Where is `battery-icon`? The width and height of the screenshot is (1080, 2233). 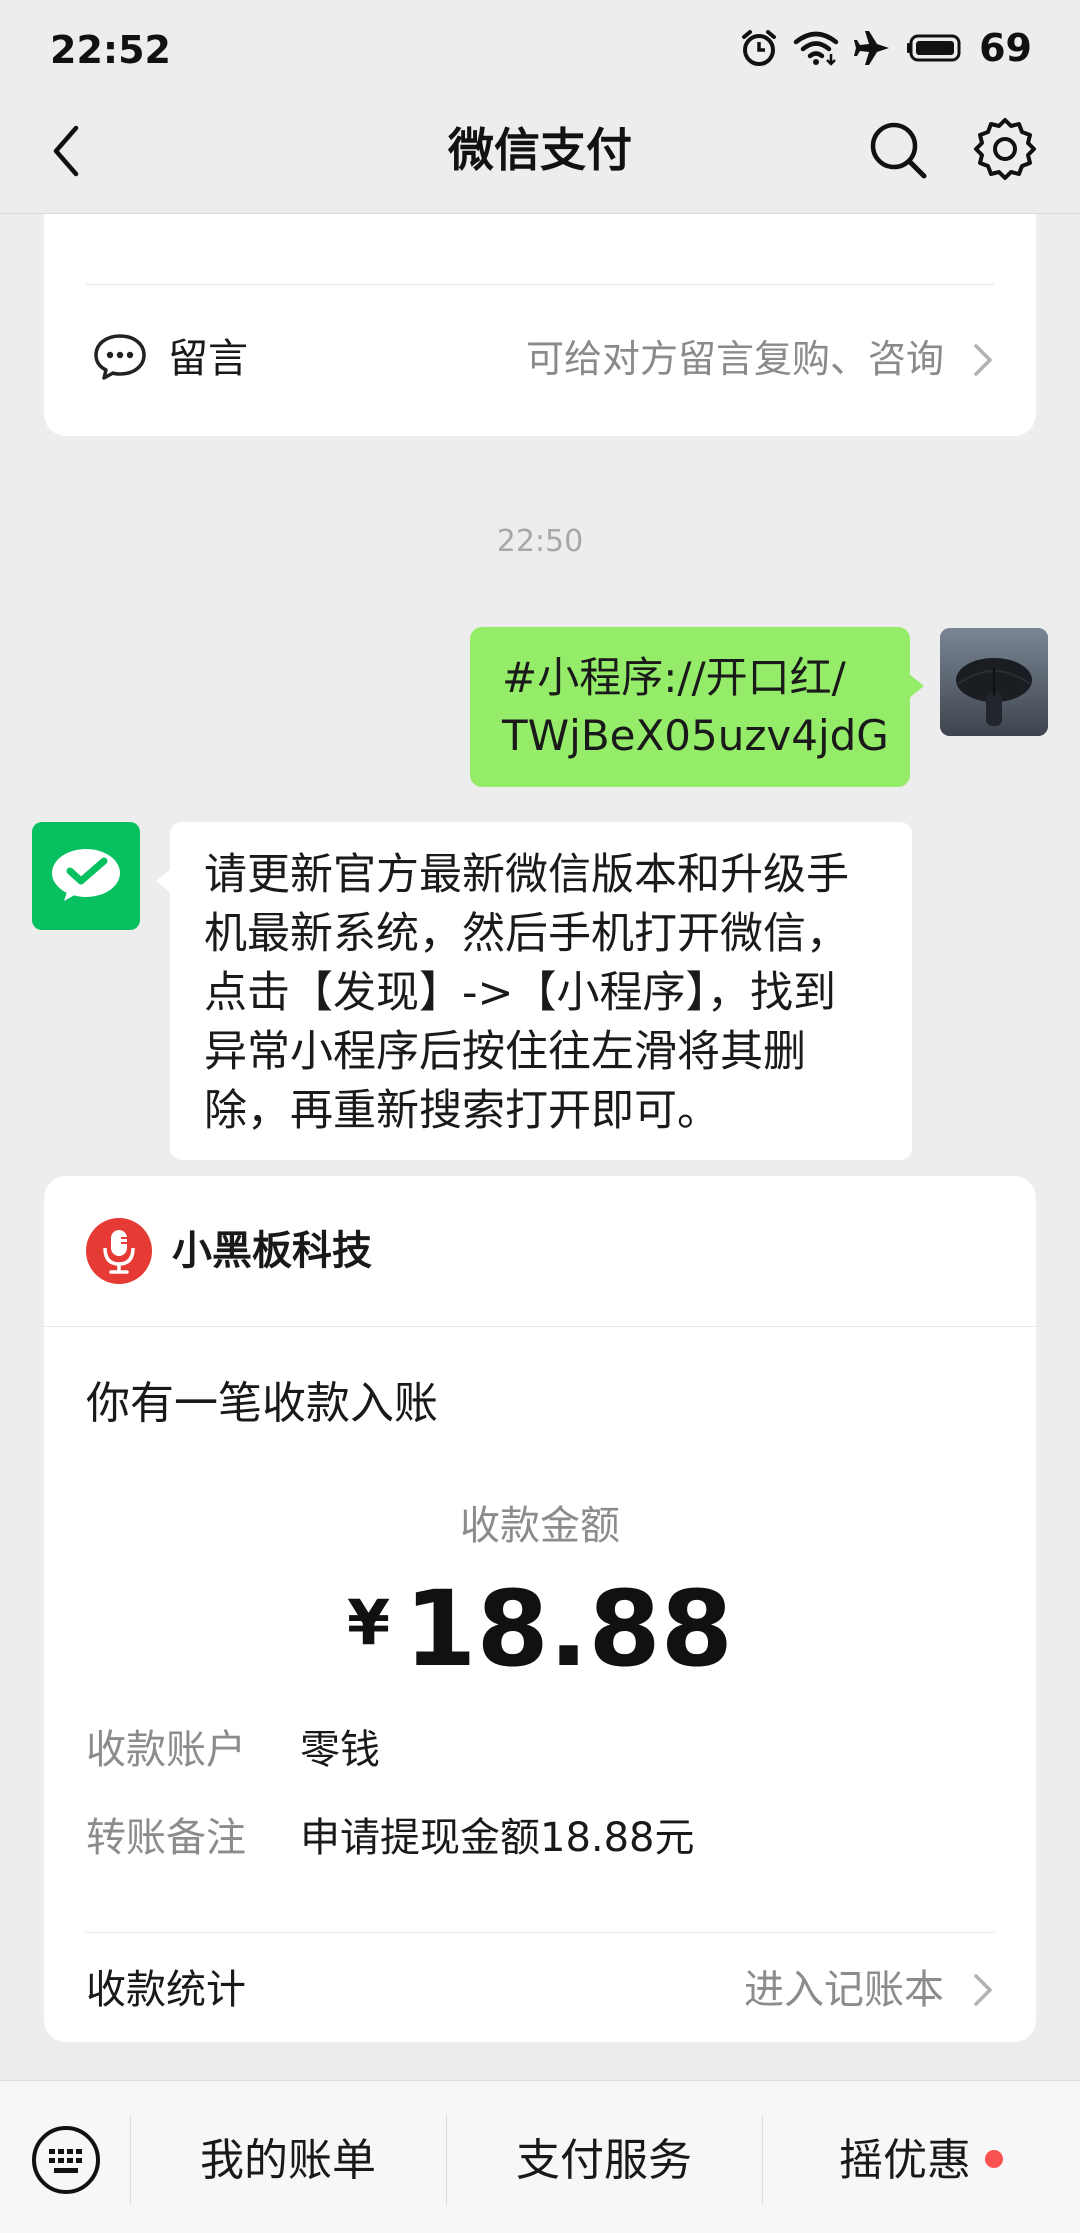 battery-icon is located at coordinates (934, 48).